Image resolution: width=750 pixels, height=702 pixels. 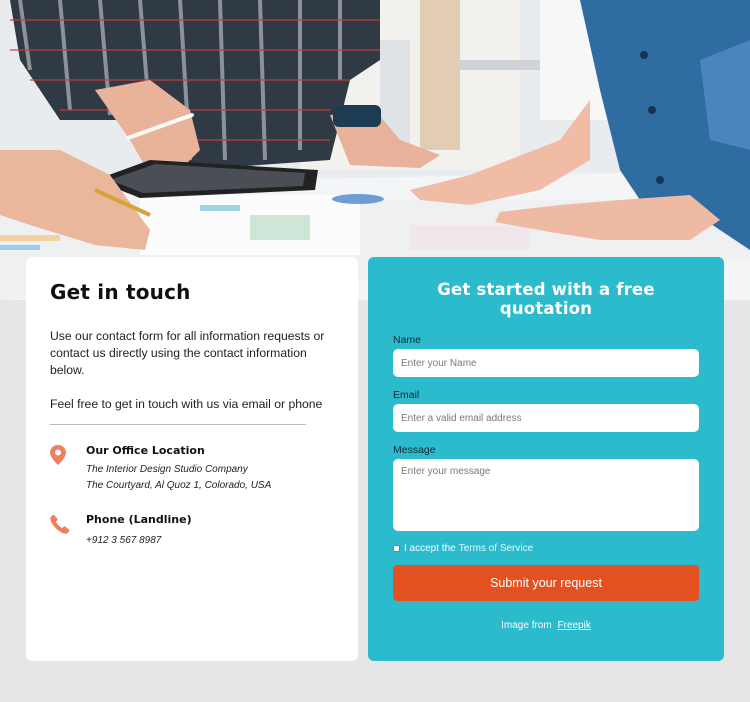 I want to click on form-title: Get started with a free quotation, so click(x=546, y=299).